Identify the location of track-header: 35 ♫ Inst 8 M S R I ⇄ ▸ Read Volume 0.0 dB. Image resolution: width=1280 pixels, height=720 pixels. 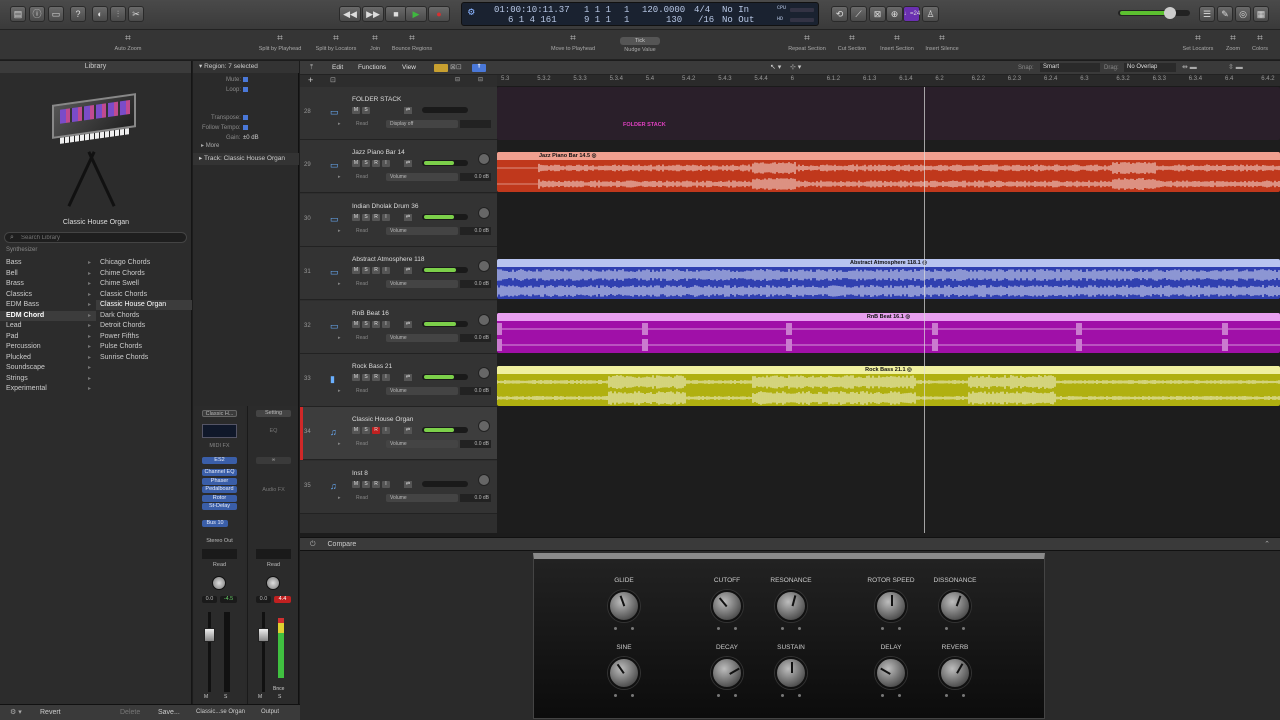
(398, 487).